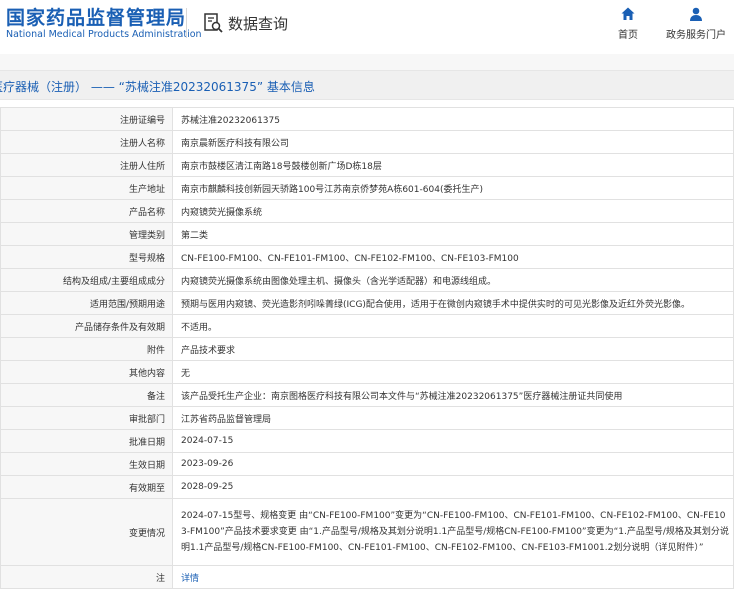 Image resolution: width=734 pixels, height=597 pixels. Describe the element at coordinates (190, 579) in the screenshot. I see `details-link: 详情` at that location.